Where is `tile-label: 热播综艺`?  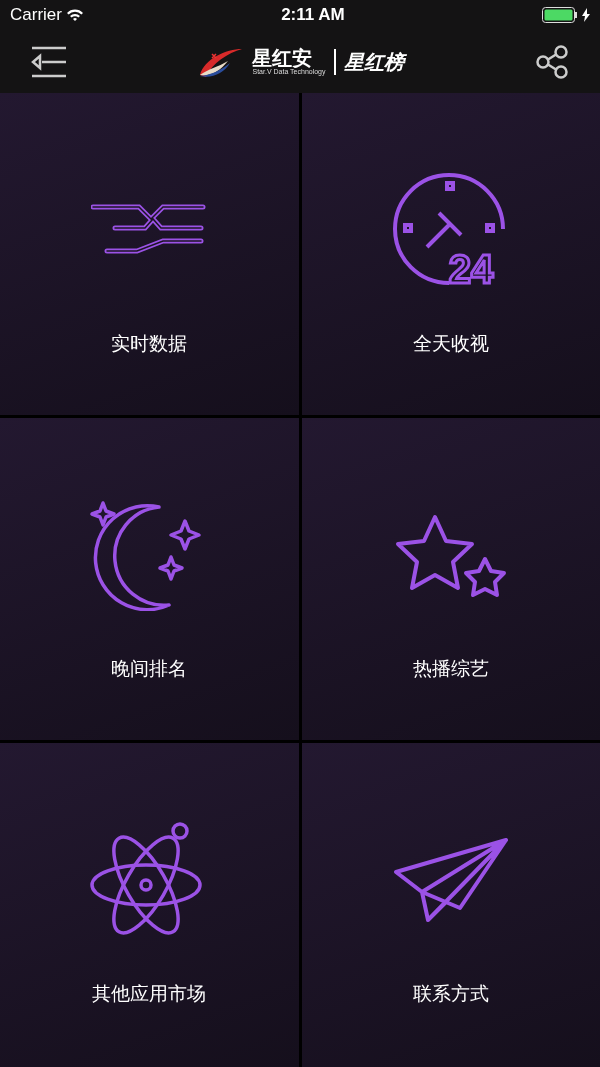
tile-label: 热播综艺 is located at coordinates (450, 668).